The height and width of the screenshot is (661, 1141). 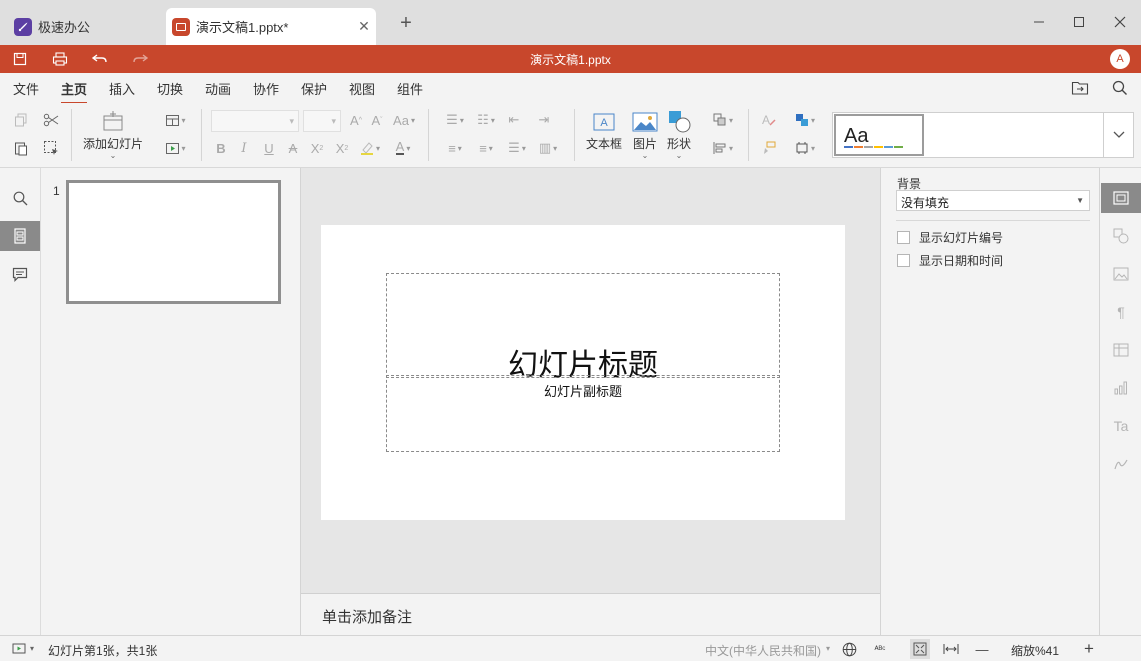 What do you see at coordinates (723, 120) in the screenshot?
I see `arrange-icon: ▾` at bounding box center [723, 120].